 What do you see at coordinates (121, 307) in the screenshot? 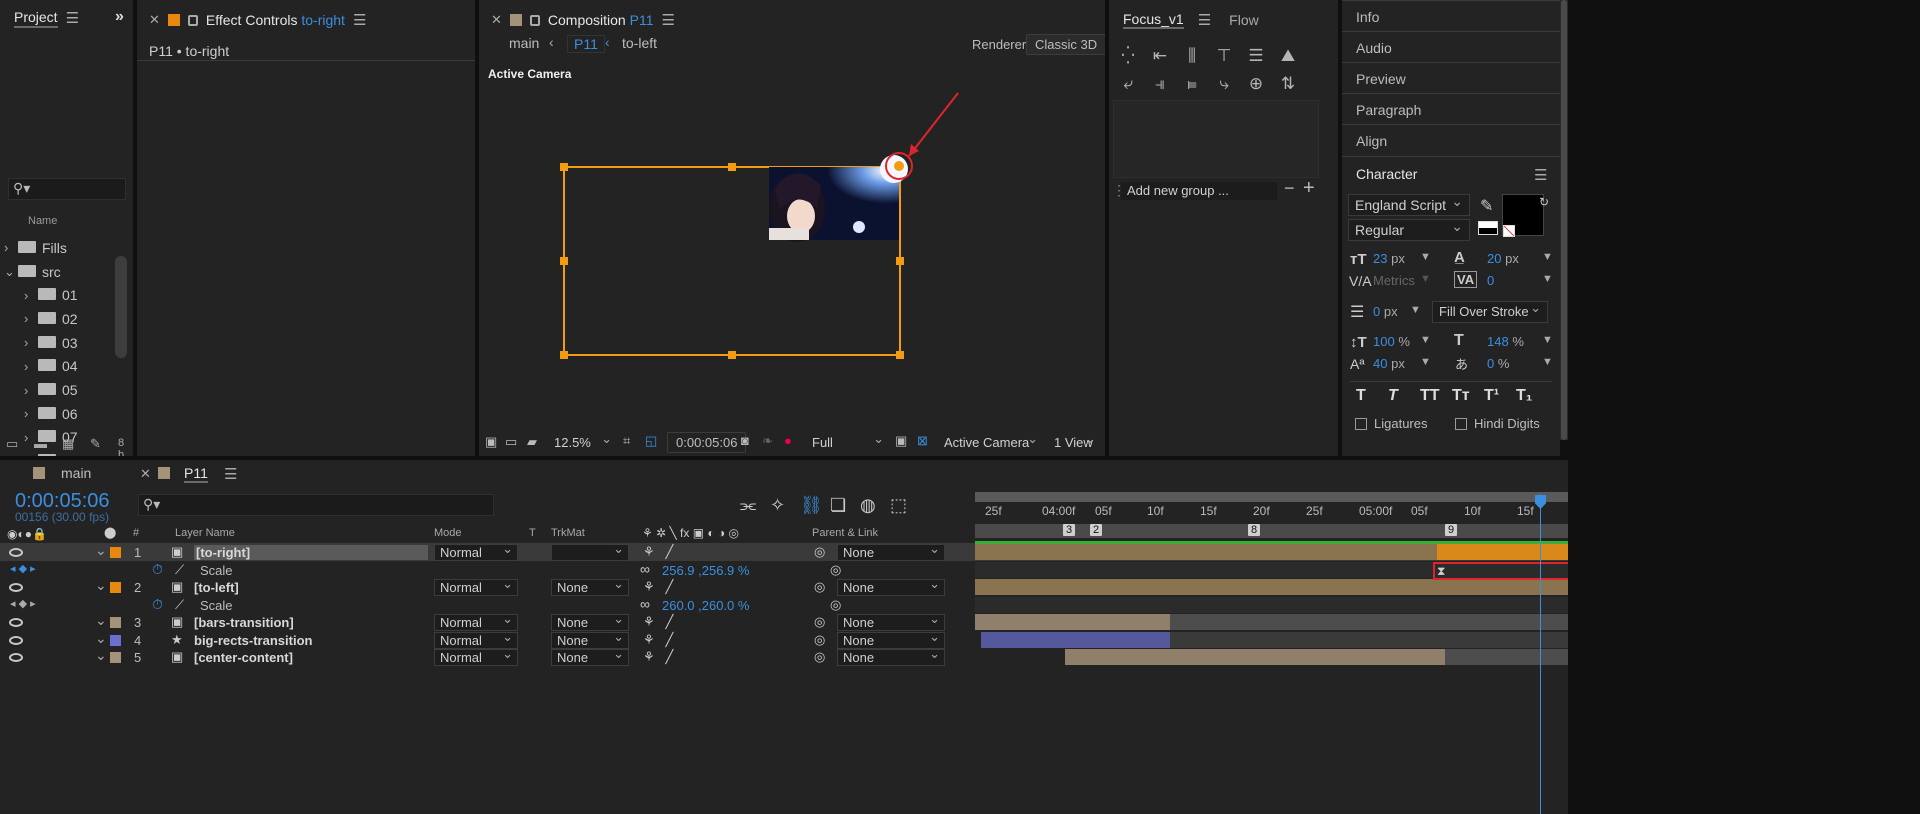
I see `project-scrollbar` at bounding box center [121, 307].